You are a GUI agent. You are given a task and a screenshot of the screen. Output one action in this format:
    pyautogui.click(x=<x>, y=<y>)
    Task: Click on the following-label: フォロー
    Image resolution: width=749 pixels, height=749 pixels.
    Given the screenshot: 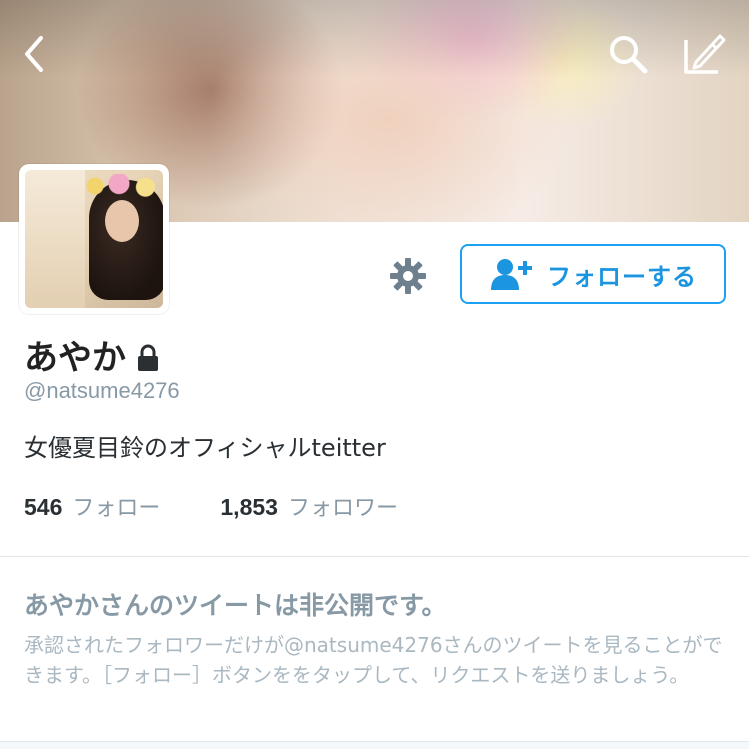 What is the action you would take?
    pyautogui.click(x=116, y=508)
    